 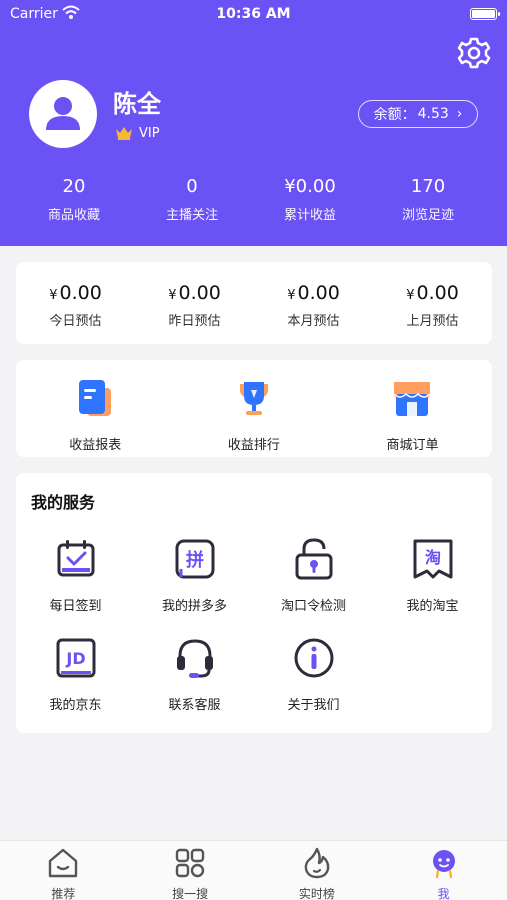 What do you see at coordinates (412, 445) in the screenshot?
I see `menu-label: 商城订单` at bounding box center [412, 445].